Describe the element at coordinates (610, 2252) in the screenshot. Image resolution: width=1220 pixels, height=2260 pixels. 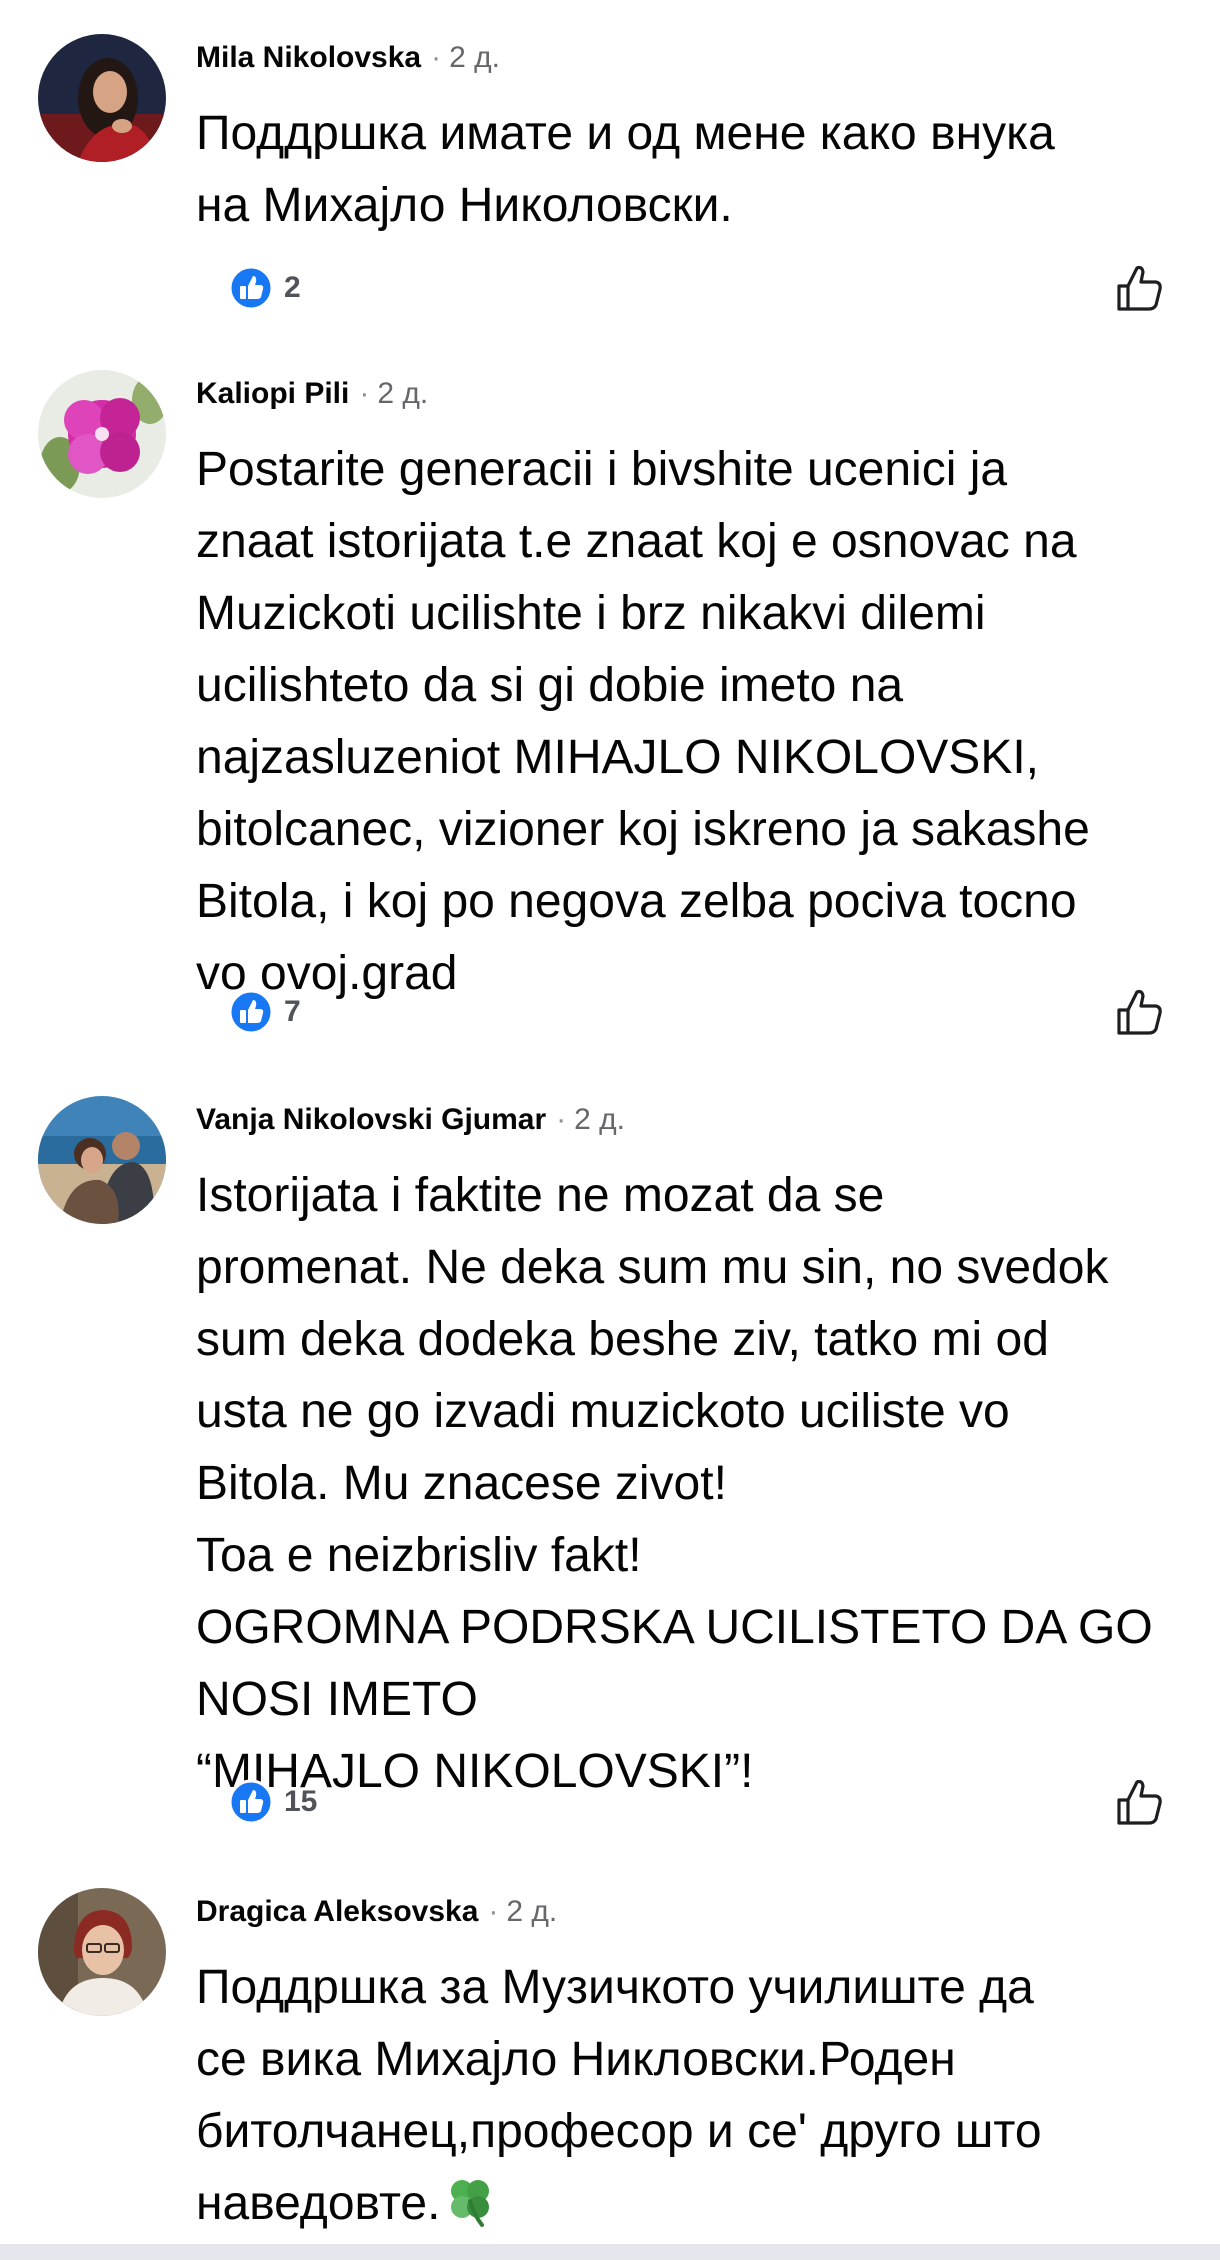
I see `bottom-divider` at that location.